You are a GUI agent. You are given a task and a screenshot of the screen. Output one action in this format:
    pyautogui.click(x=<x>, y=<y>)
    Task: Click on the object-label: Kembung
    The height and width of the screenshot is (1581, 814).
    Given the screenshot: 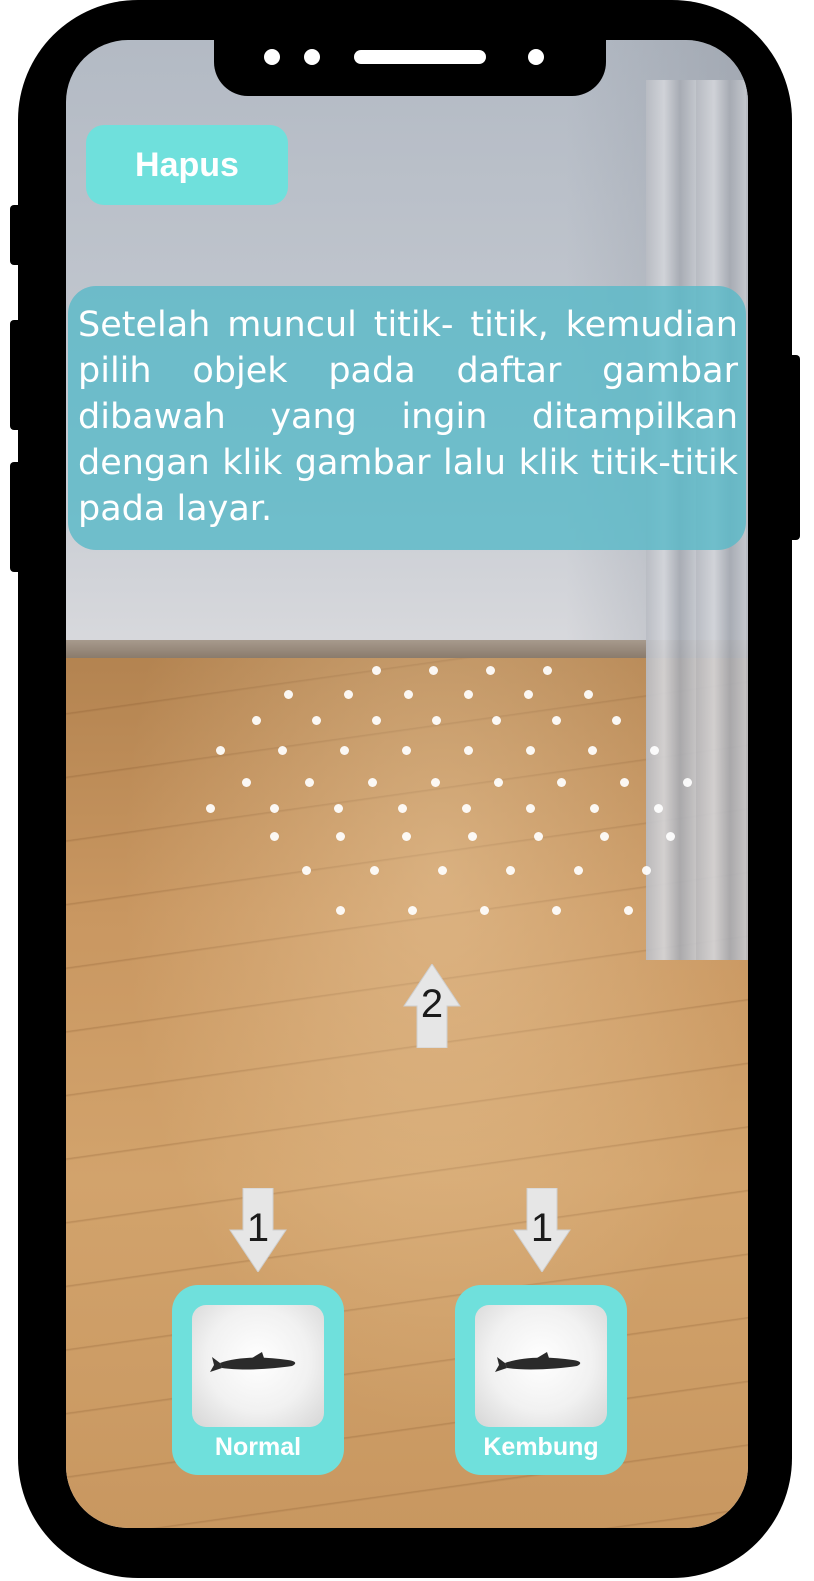 What is the action you would take?
    pyautogui.click(x=541, y=1447)
    